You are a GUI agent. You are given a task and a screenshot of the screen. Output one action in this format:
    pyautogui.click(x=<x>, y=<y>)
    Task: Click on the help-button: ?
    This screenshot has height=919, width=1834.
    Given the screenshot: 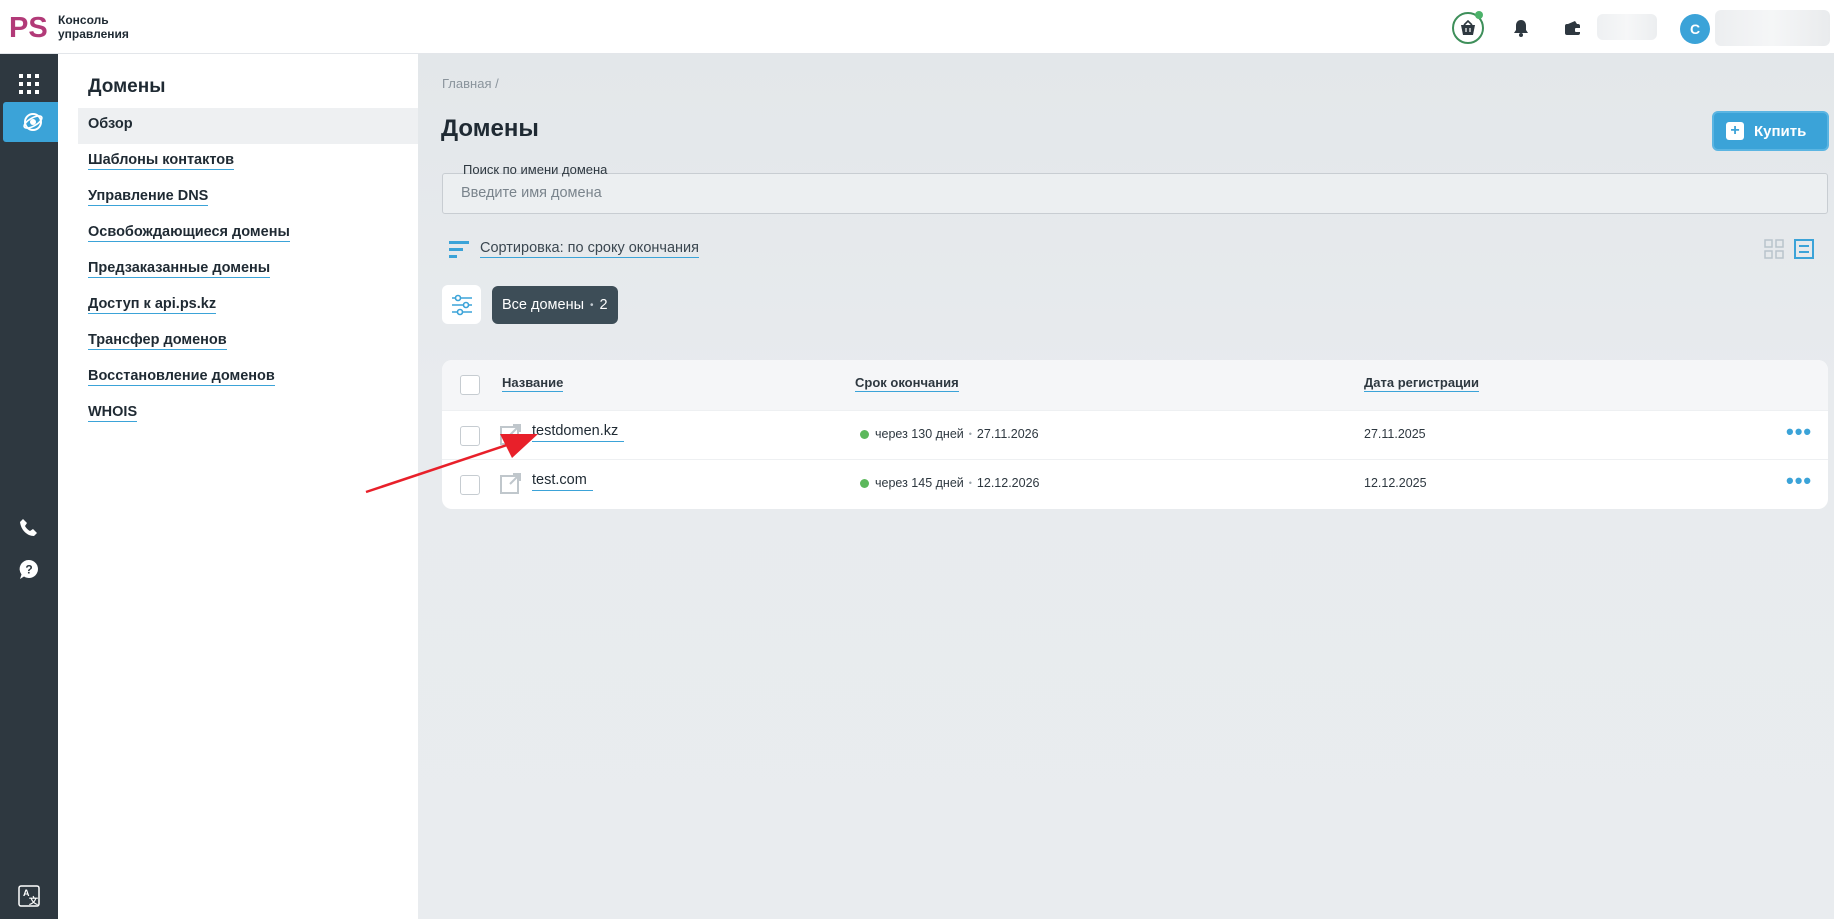 What is the action you would take?
    pyautogui.click(x=29, y=570)
    